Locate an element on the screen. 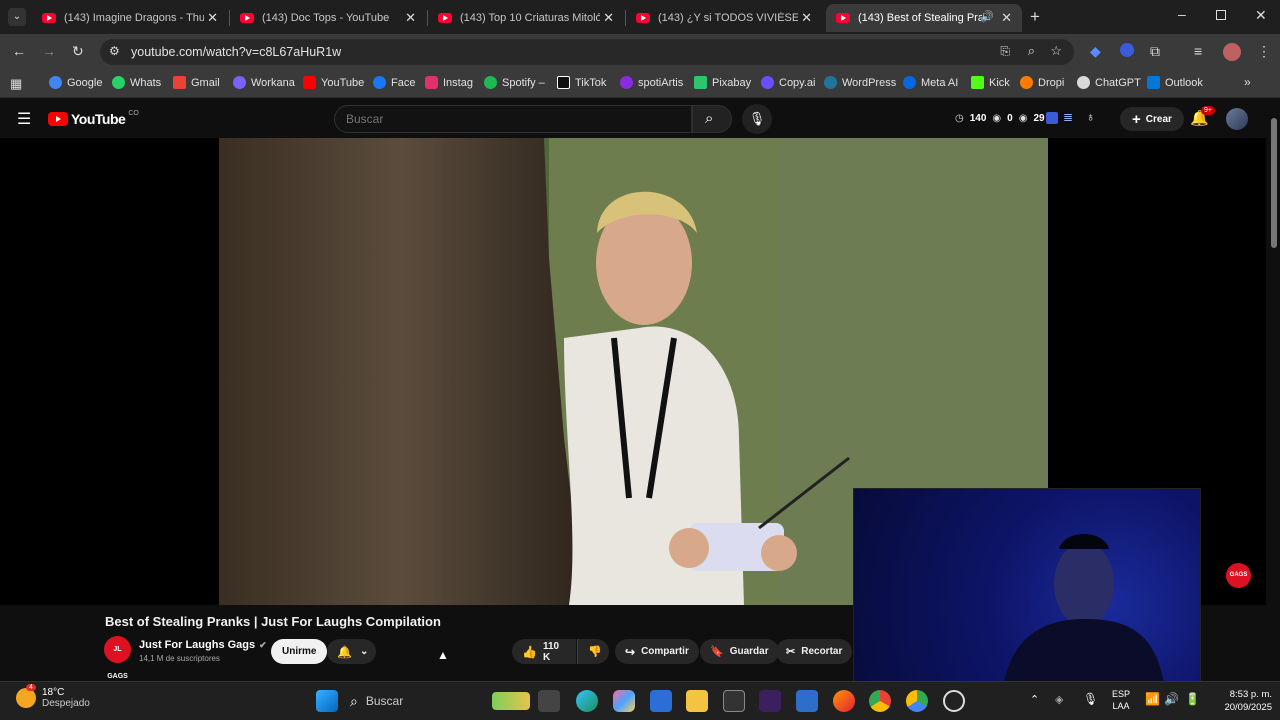 This screenshot has width=1280, height=720. volume-icon: 🔊 is located at coordinates (1171, 699).